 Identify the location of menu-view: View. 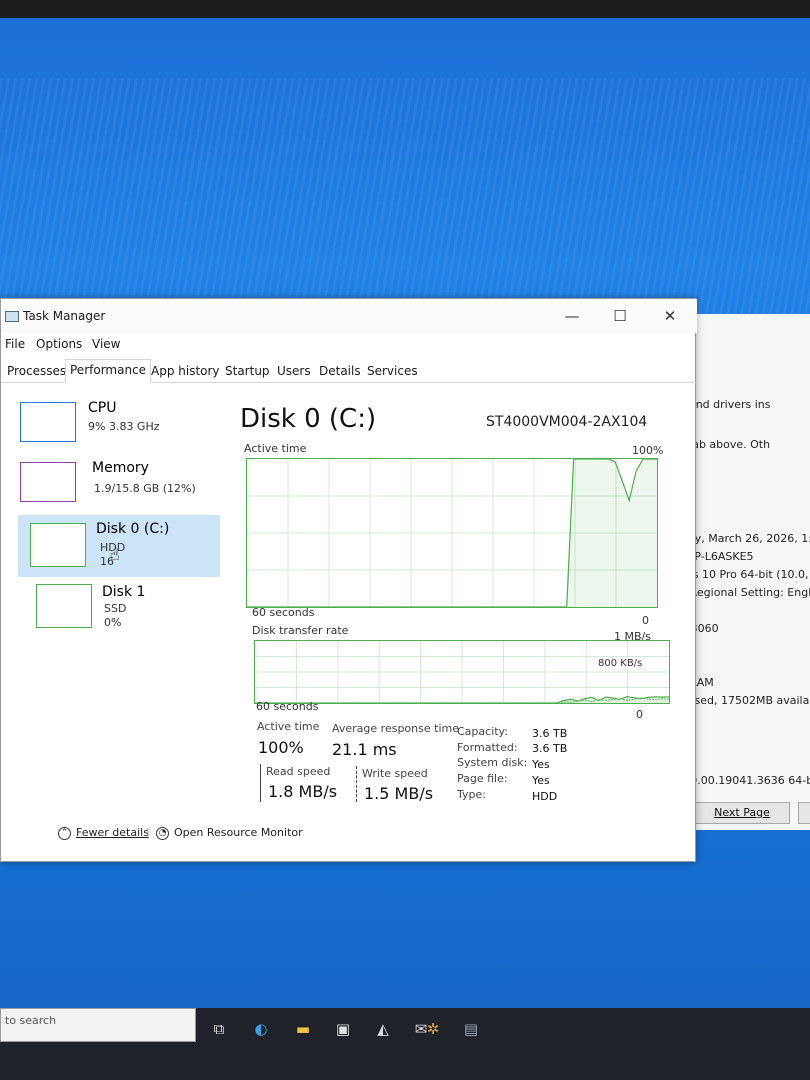
(106, 344).